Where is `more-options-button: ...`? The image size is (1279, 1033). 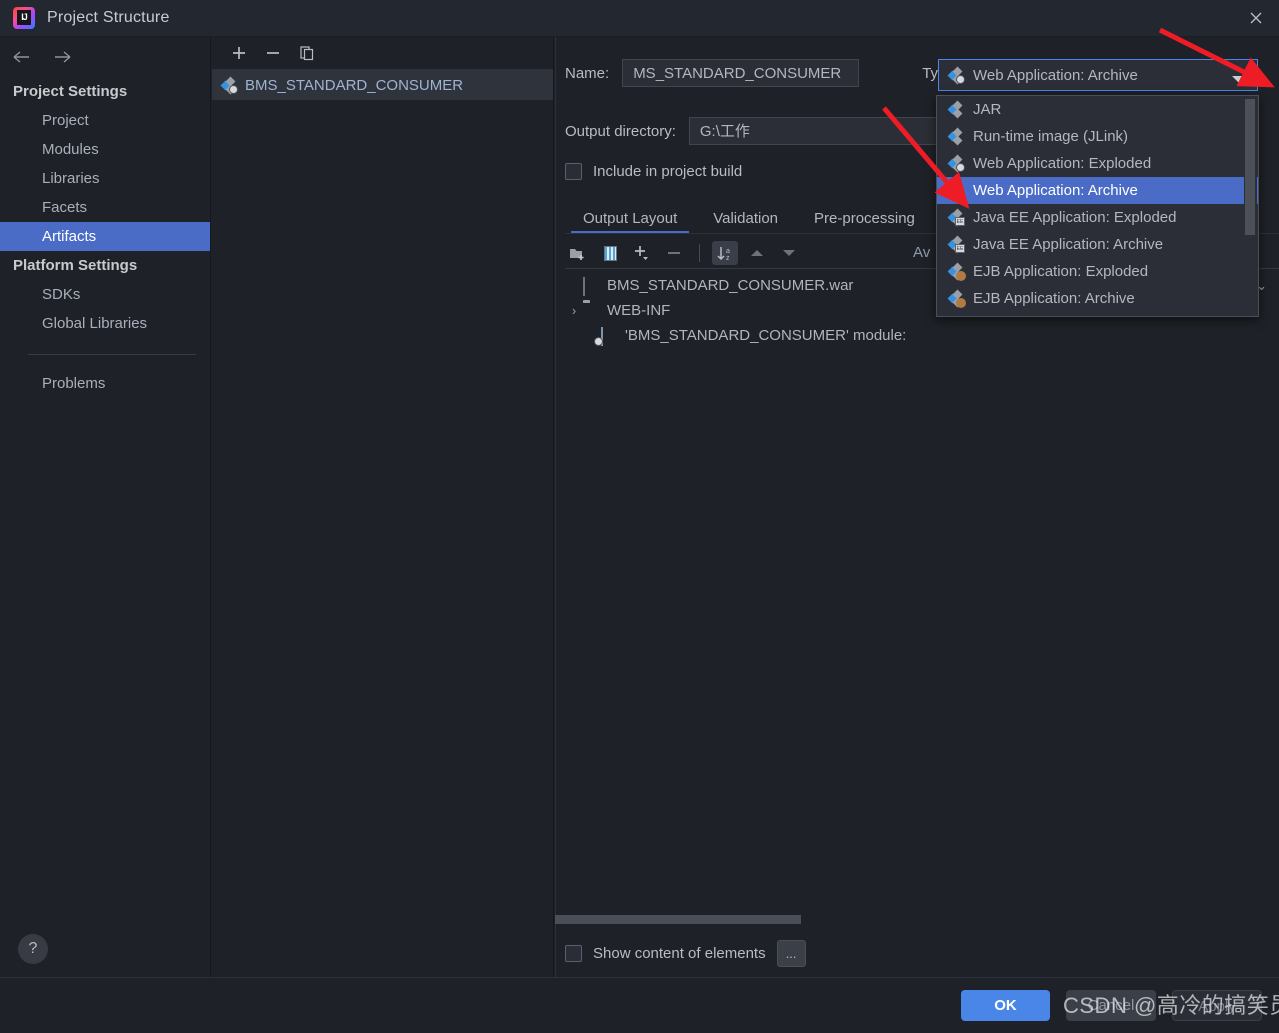
more-options-button: ... is located at coordinates (791, 953).